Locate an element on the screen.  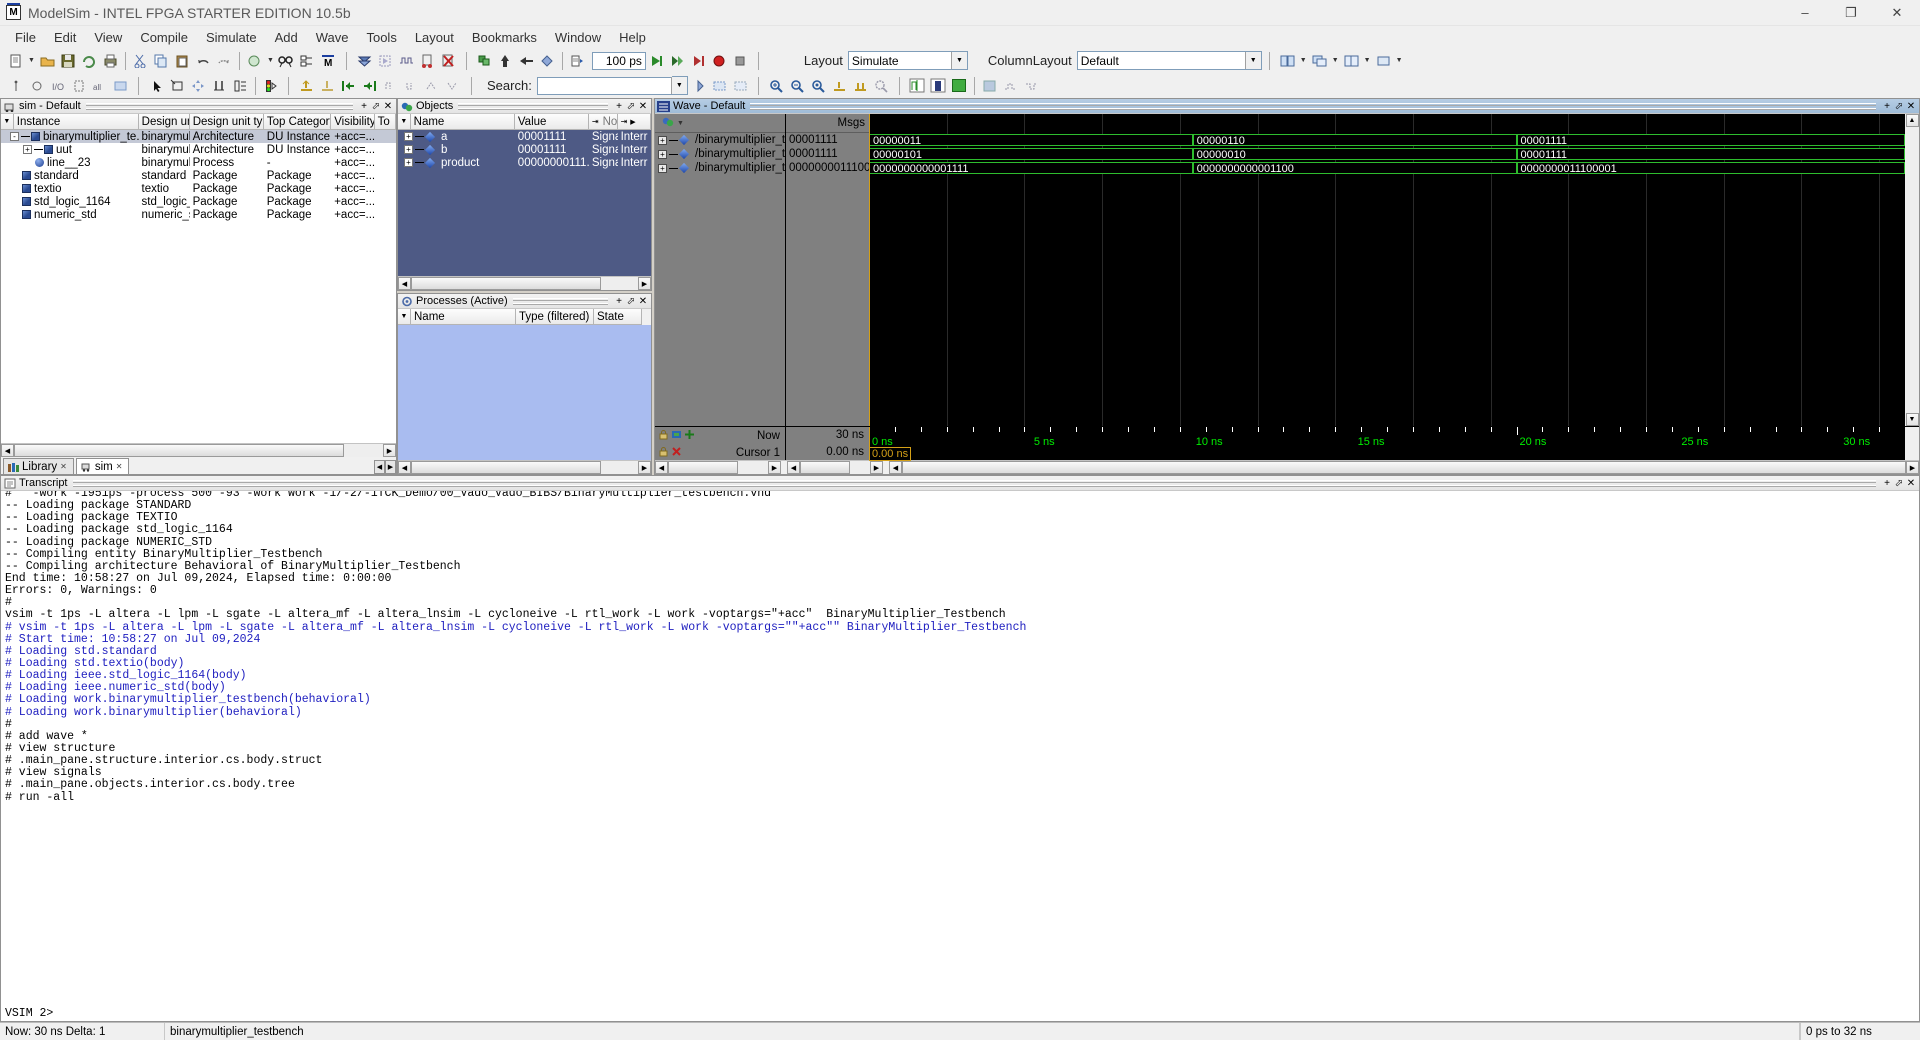
wave-segment: 0000000011100001 is located at coordinates (1710, 168).